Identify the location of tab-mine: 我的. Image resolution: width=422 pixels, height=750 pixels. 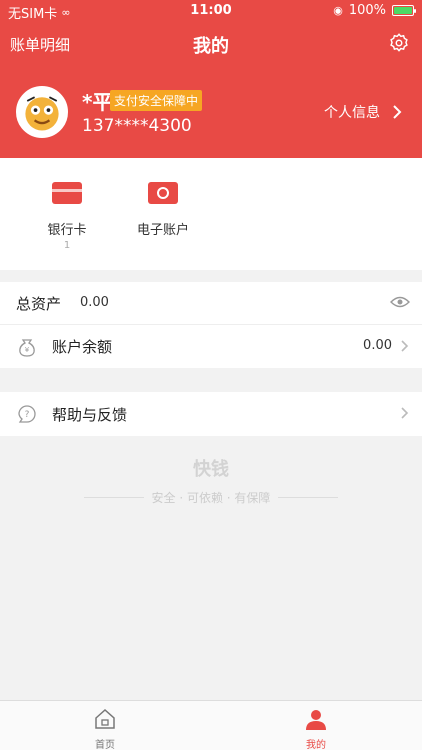
(316, 728).